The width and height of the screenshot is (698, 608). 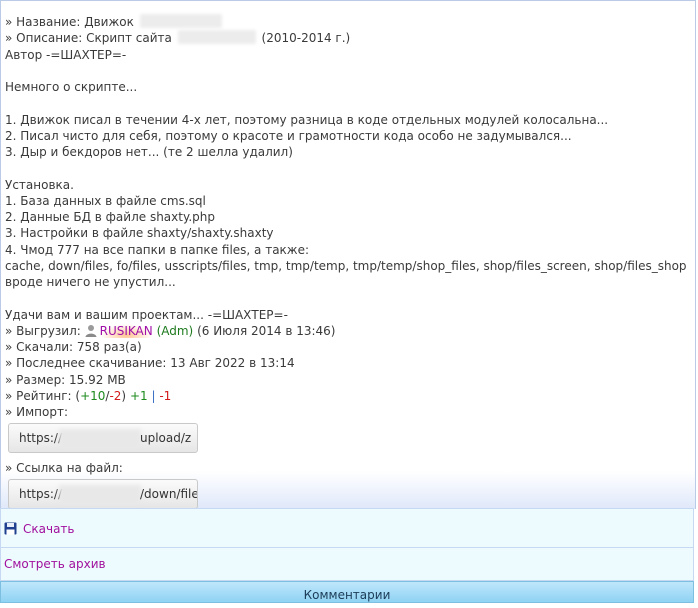 What do you see at coordinates (350, 22) in the screenshot?
I see `file-name-row: » Название: Движок` at bounding box center [350, 22].